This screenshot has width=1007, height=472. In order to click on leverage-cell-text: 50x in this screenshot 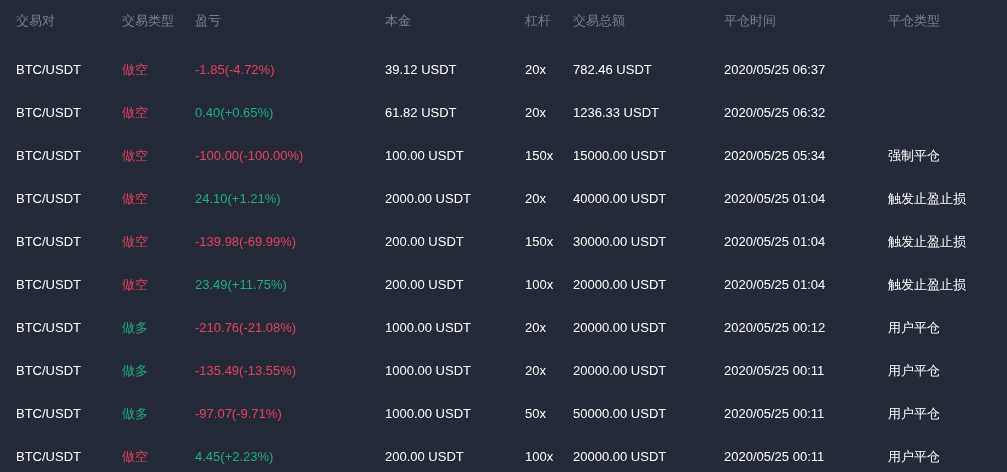, I will do `click(536, 413)`.